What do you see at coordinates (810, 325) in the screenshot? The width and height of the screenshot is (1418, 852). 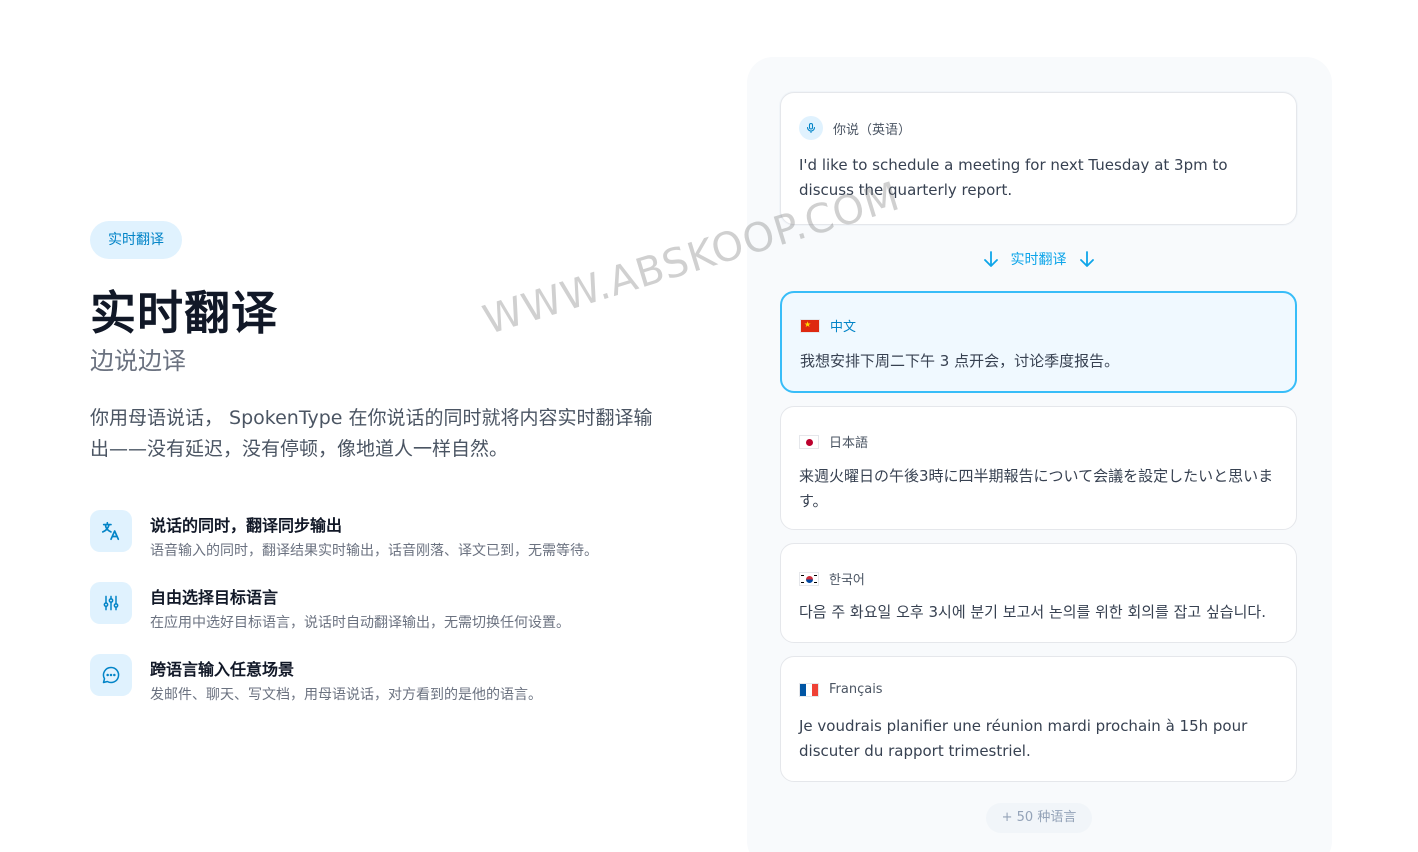 I see `china-flag-icon: ★` at bounding box center [810, 325].